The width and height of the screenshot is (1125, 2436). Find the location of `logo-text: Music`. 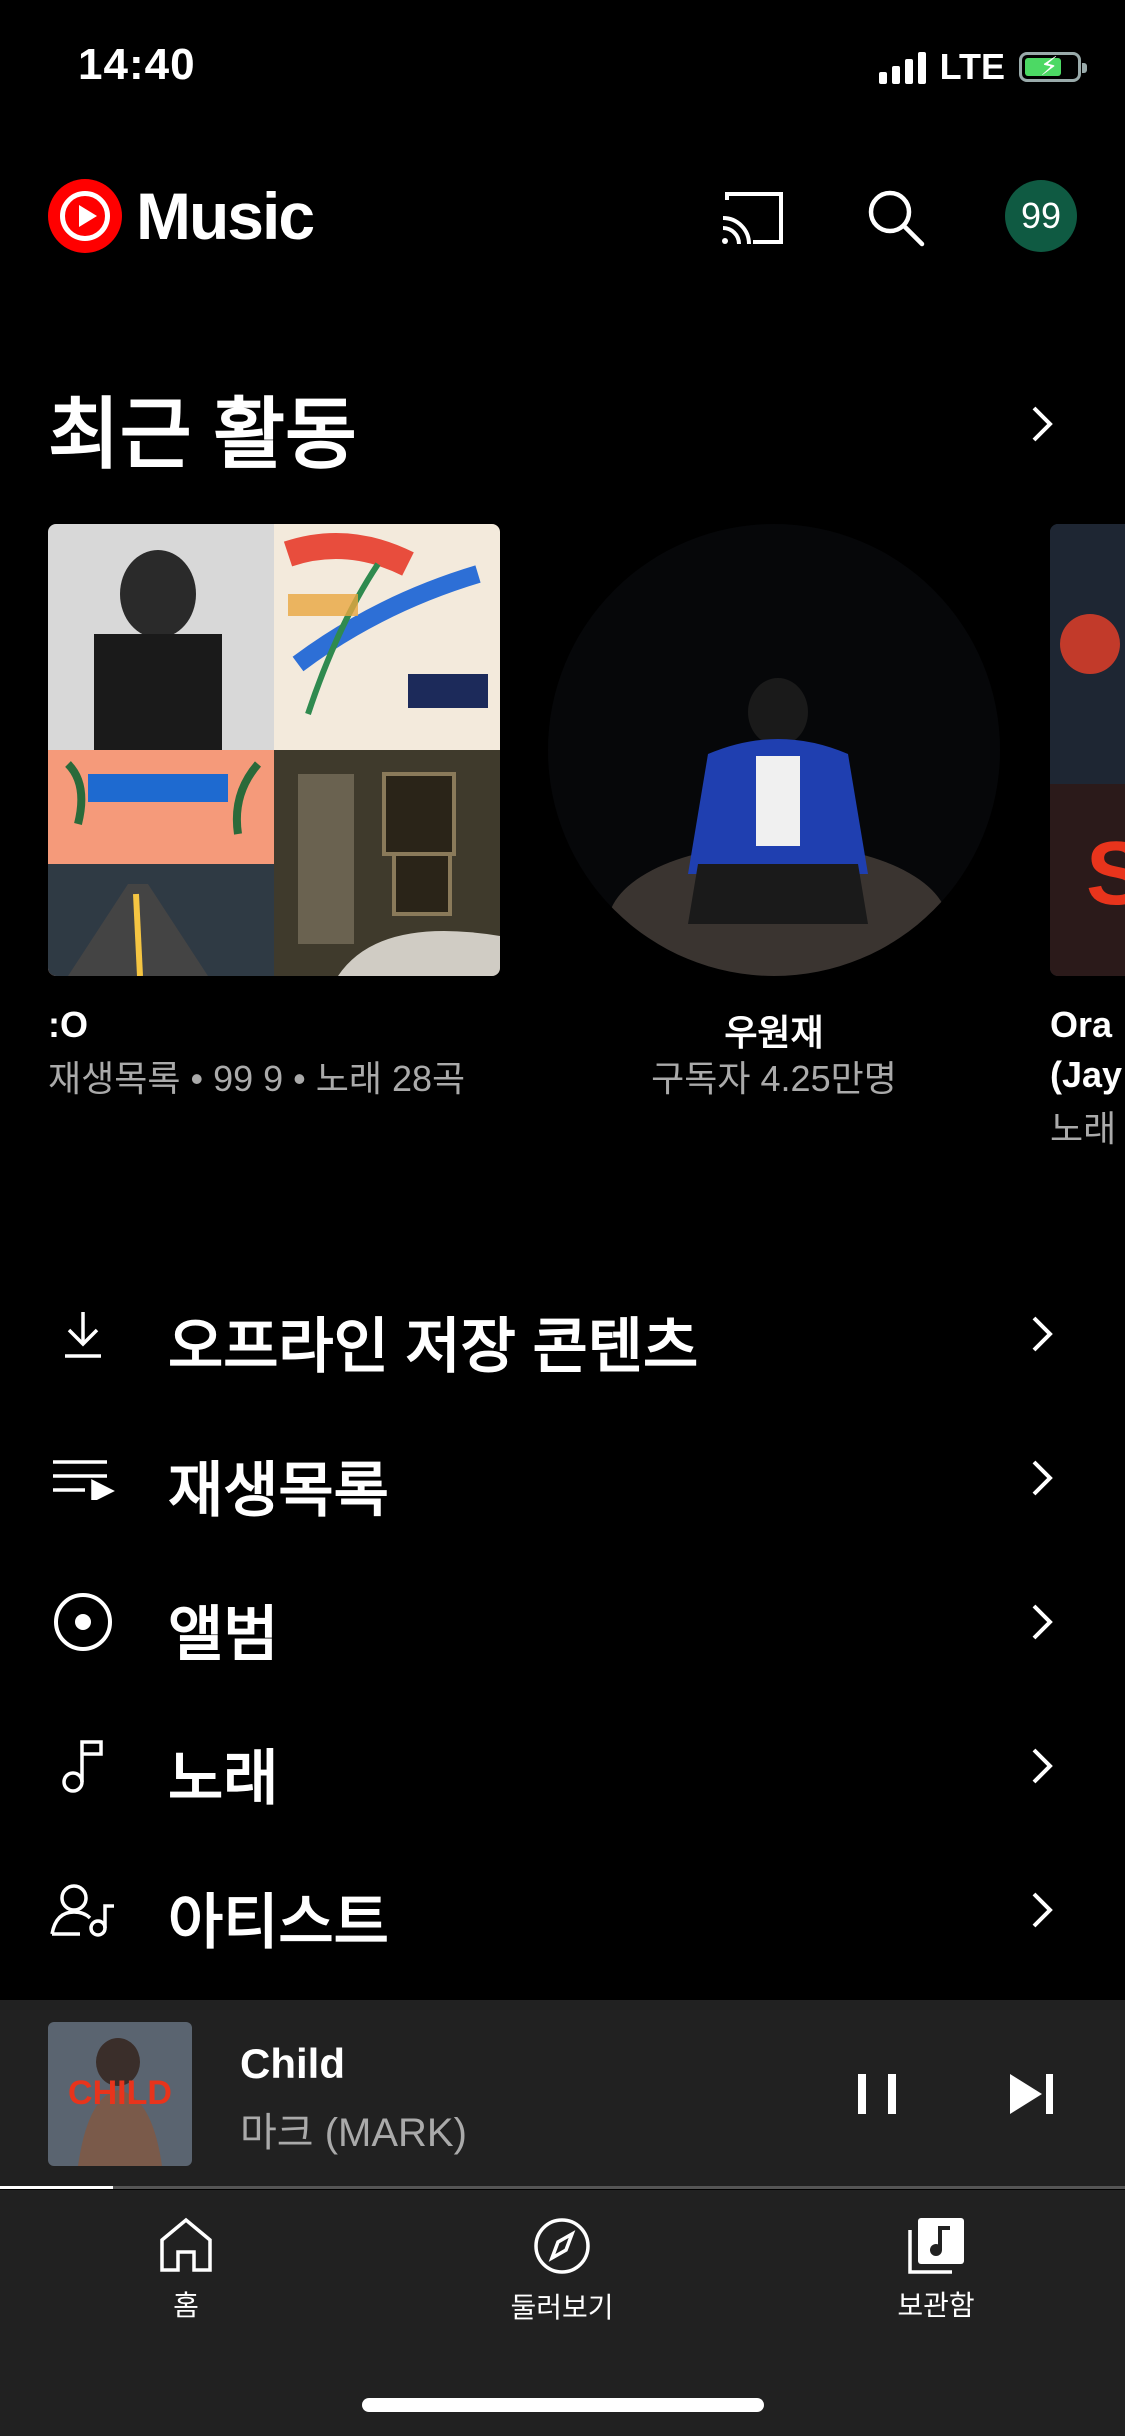

logo-text: Music is located at coordinates (225, 216).